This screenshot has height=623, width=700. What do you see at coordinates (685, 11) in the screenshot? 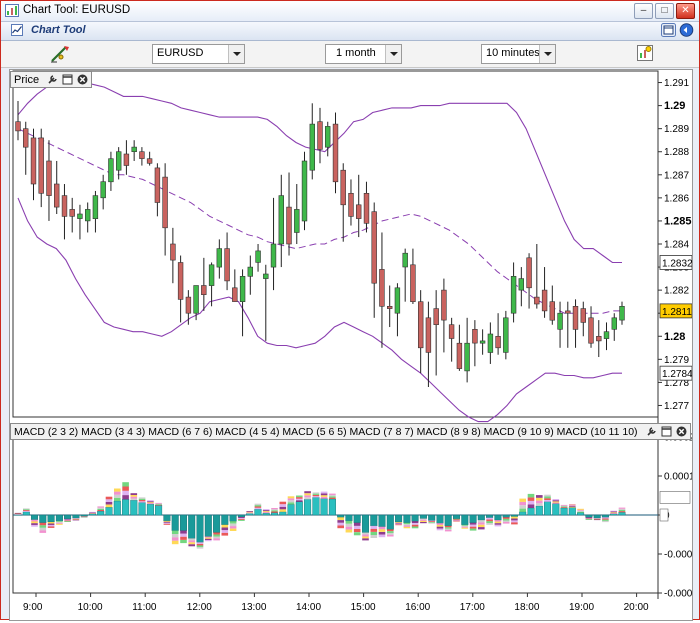
I see `close-button: ✕` at bounding box center [685, 11].